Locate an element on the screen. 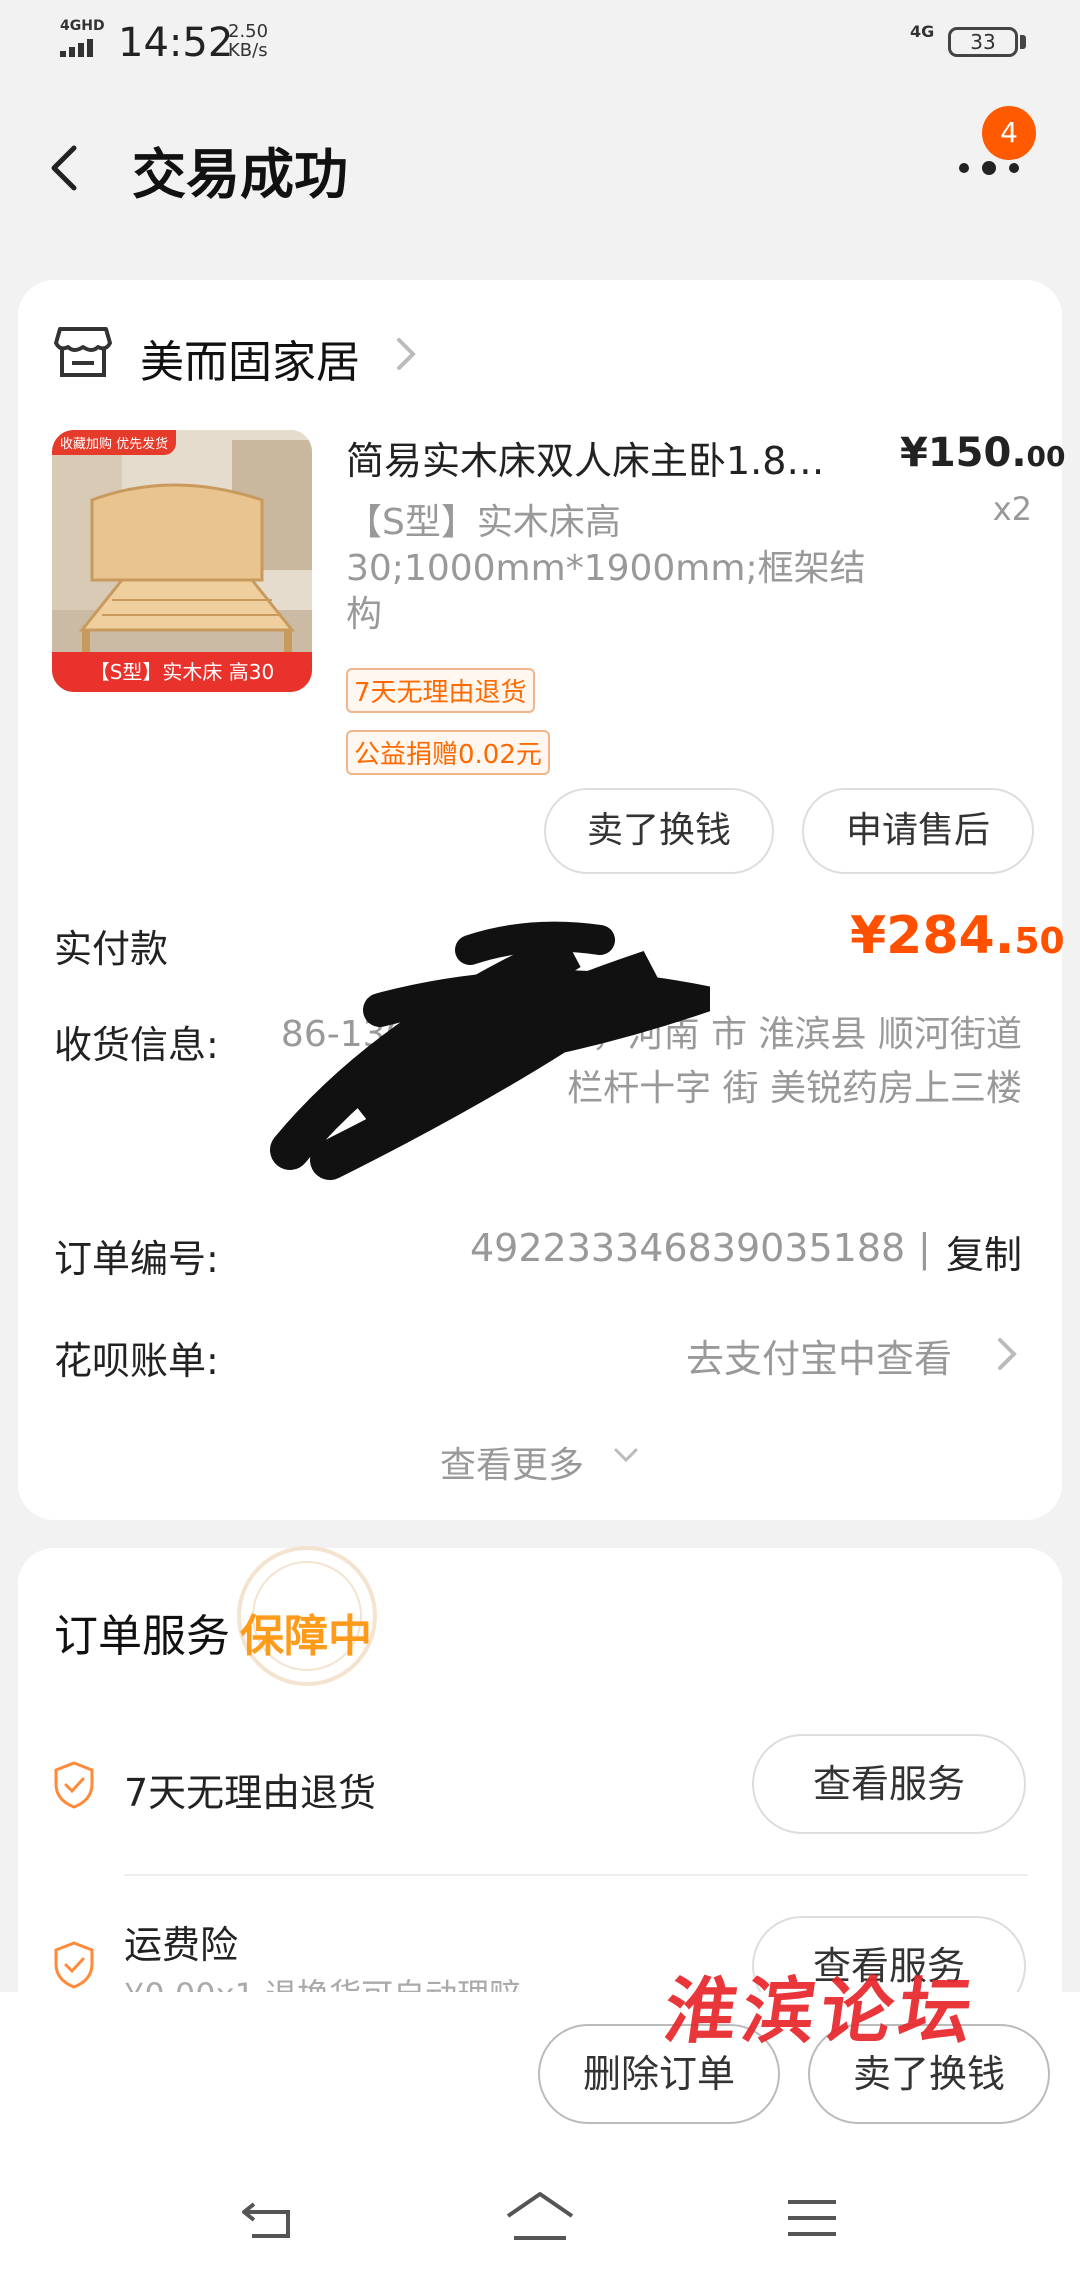  nav-back-icon is located at coordinates (268, 2219).